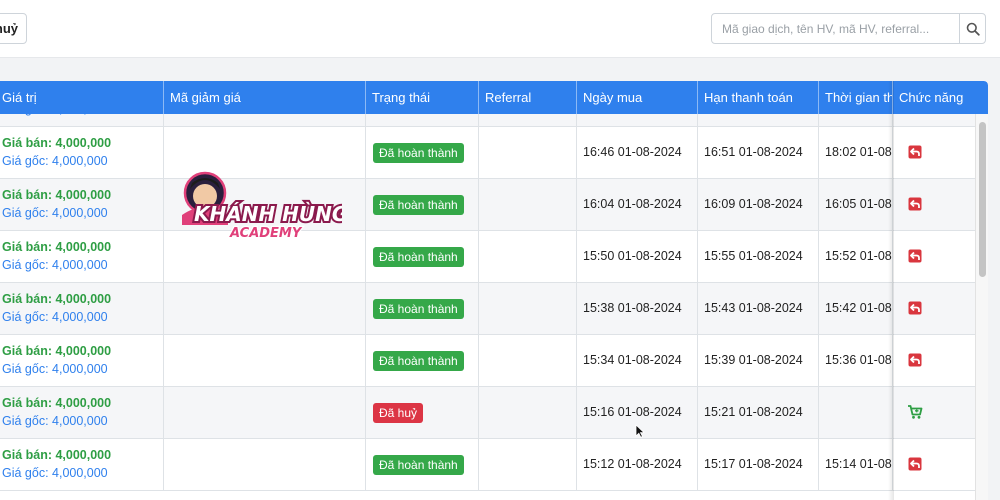  Describe the element at coordinates (268, 214) in the screenshot. I see `watermark-title: KHÁNH HÙNG` at that location.